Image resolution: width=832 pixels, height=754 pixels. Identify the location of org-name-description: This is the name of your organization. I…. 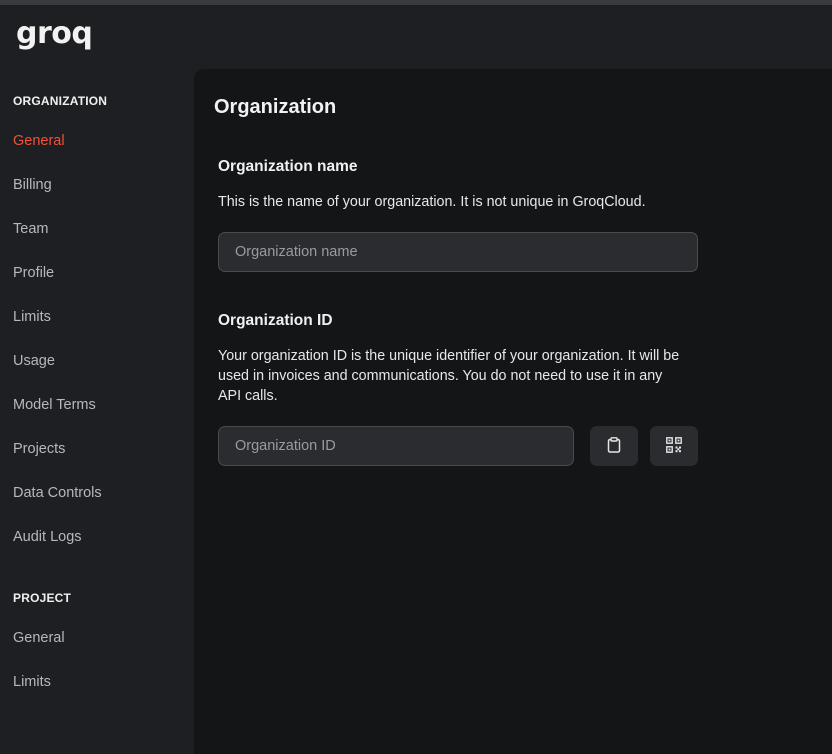
(432, 202).